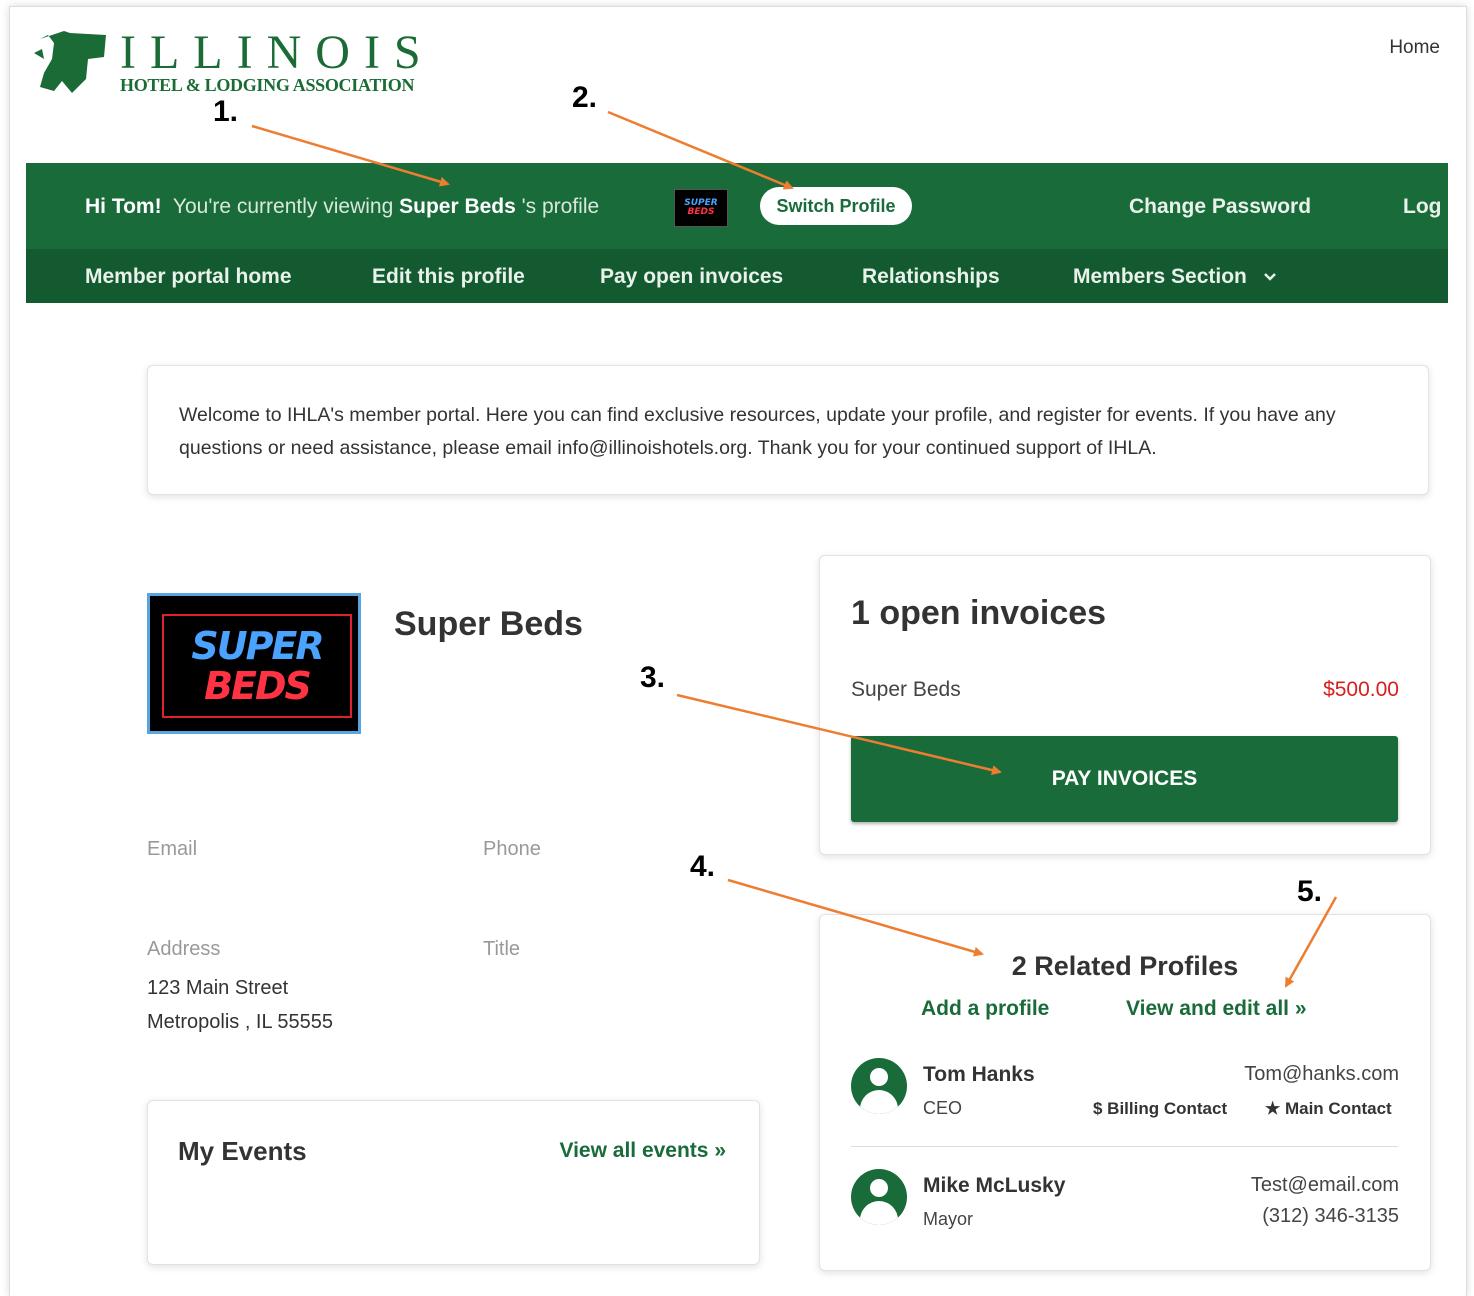  Describe the element at coordinates (1330, 1216) in the screenshot. I see `person-phone: (312) 346-3135` at that location.